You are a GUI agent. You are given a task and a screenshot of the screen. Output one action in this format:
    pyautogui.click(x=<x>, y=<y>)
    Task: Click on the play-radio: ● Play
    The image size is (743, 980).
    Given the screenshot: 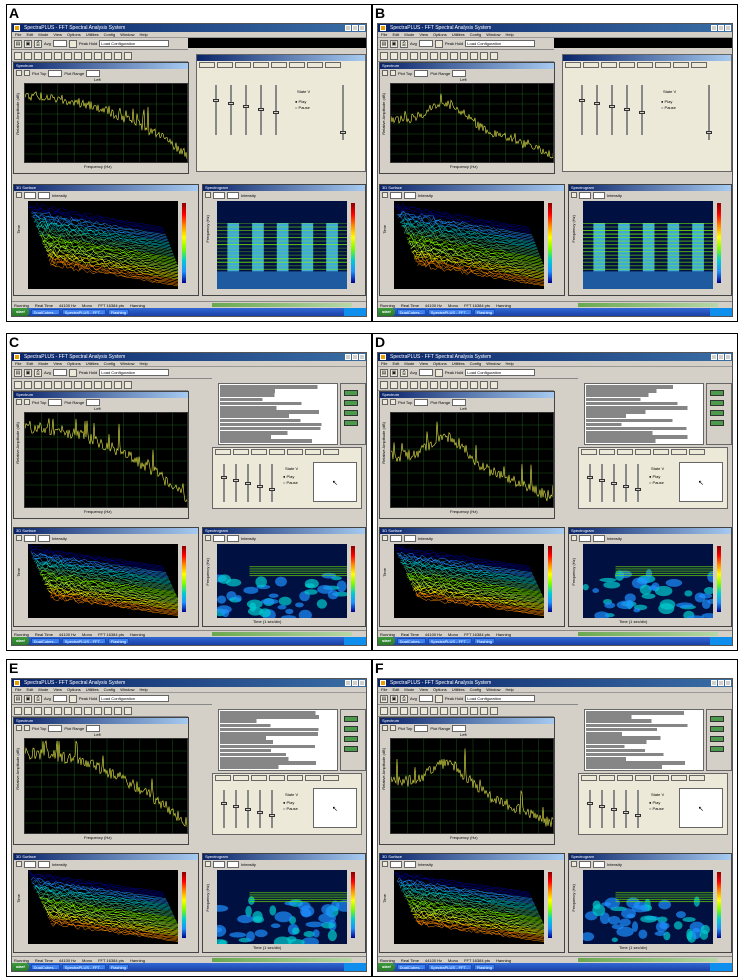 What is the action you would take?
    pyautogui.click(x=666, y=101)
    